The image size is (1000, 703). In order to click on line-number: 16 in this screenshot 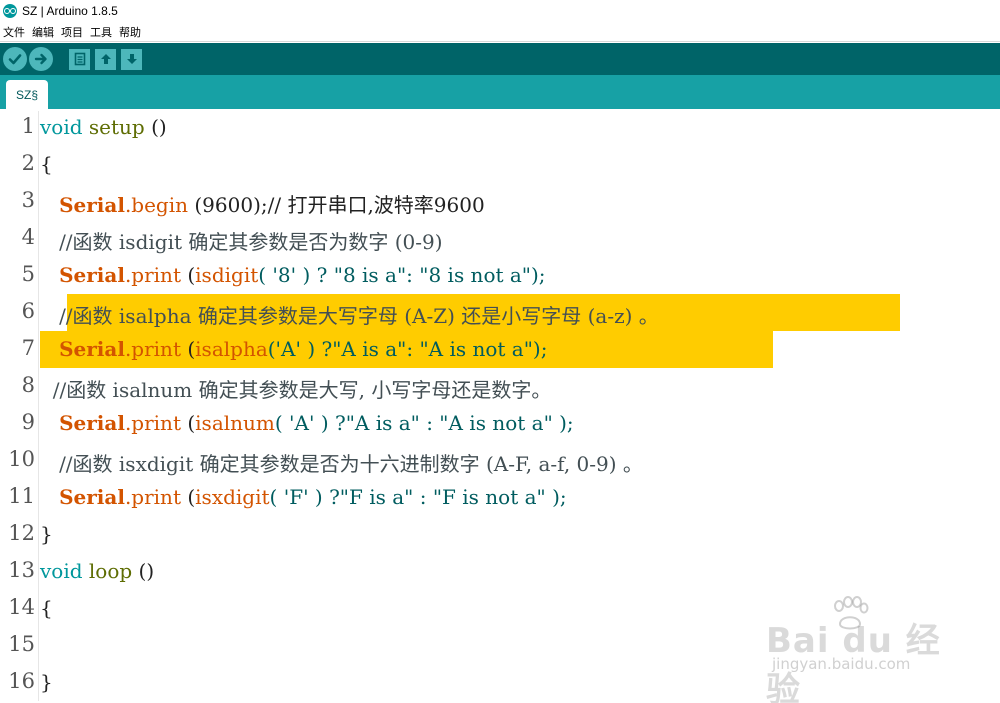, I will do `click(21, 681)`.